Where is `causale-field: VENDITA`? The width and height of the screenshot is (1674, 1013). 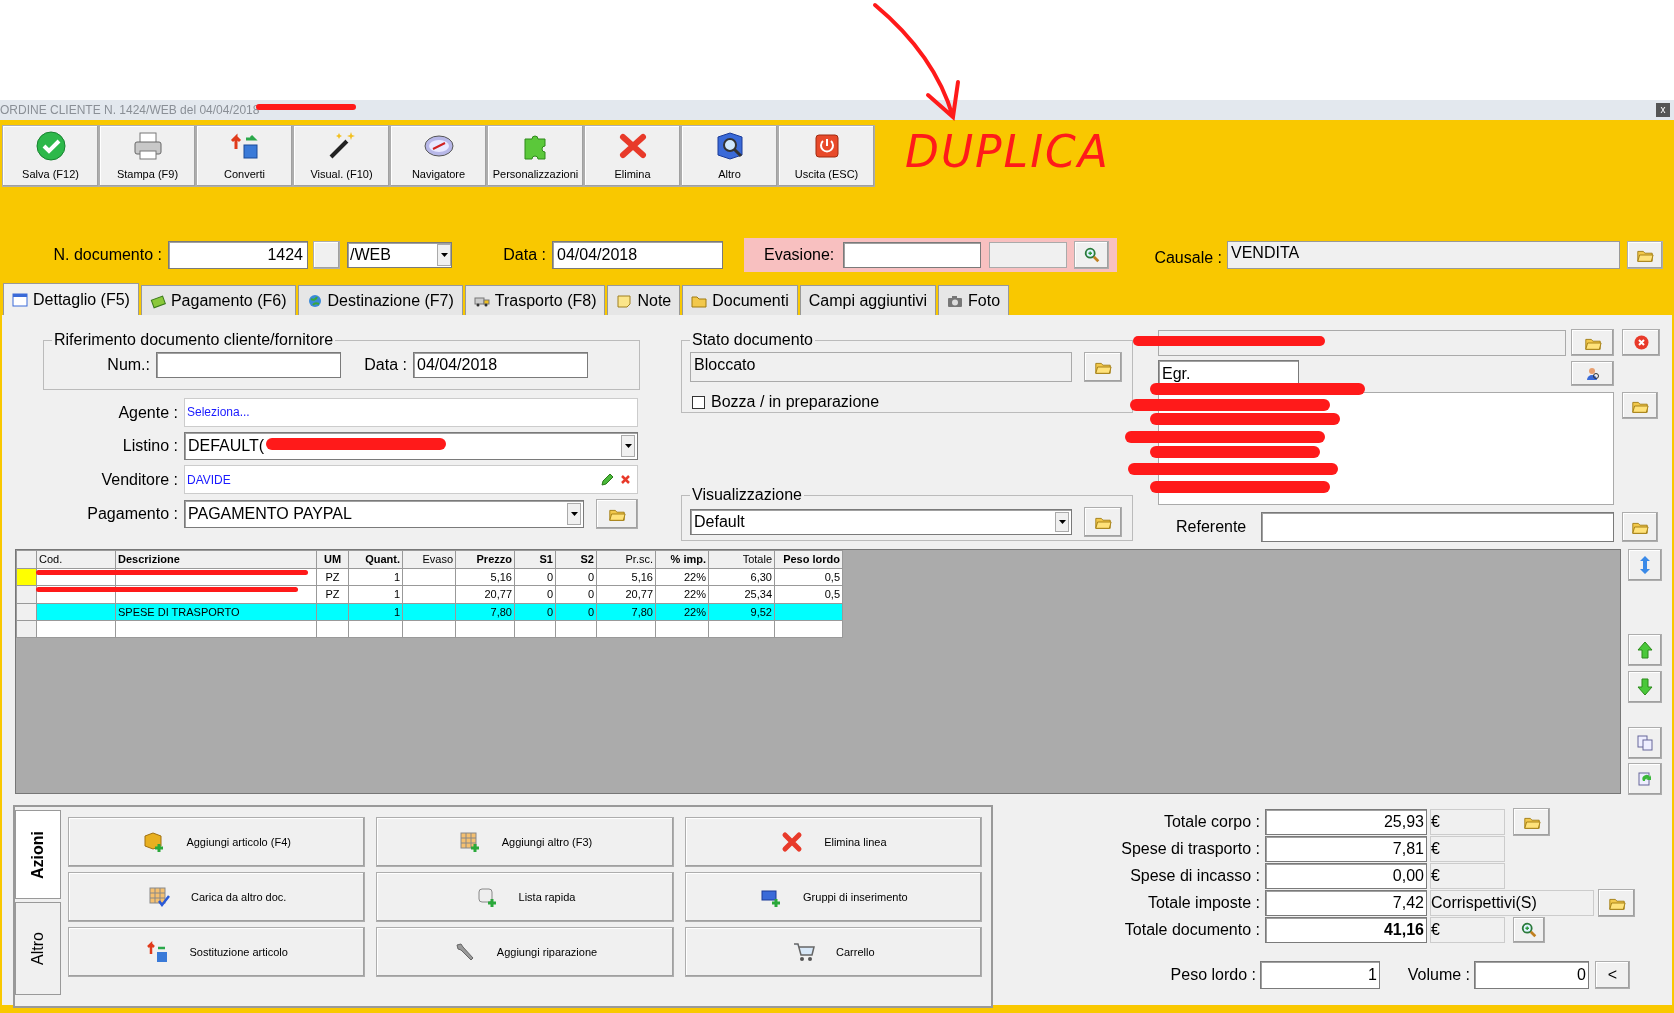 causale-field: VENDITA is located at coordinates (1423, 255).